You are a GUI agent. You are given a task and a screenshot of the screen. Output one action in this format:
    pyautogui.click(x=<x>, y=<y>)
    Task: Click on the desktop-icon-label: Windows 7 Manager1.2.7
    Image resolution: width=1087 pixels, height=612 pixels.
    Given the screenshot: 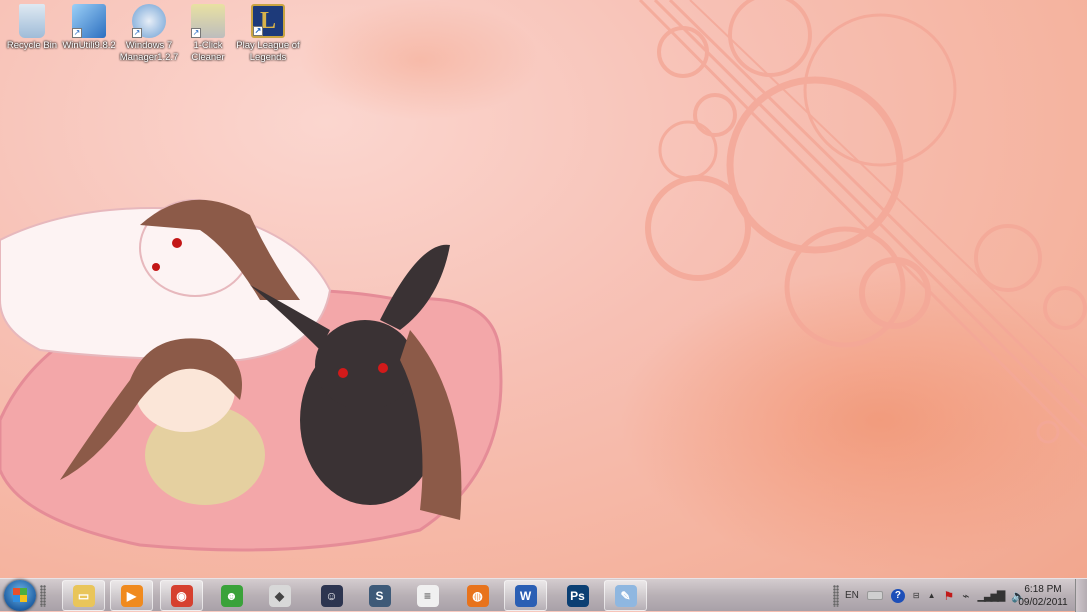 What is the action you would take?
    pyautogui.click(x=149, y=51)
    